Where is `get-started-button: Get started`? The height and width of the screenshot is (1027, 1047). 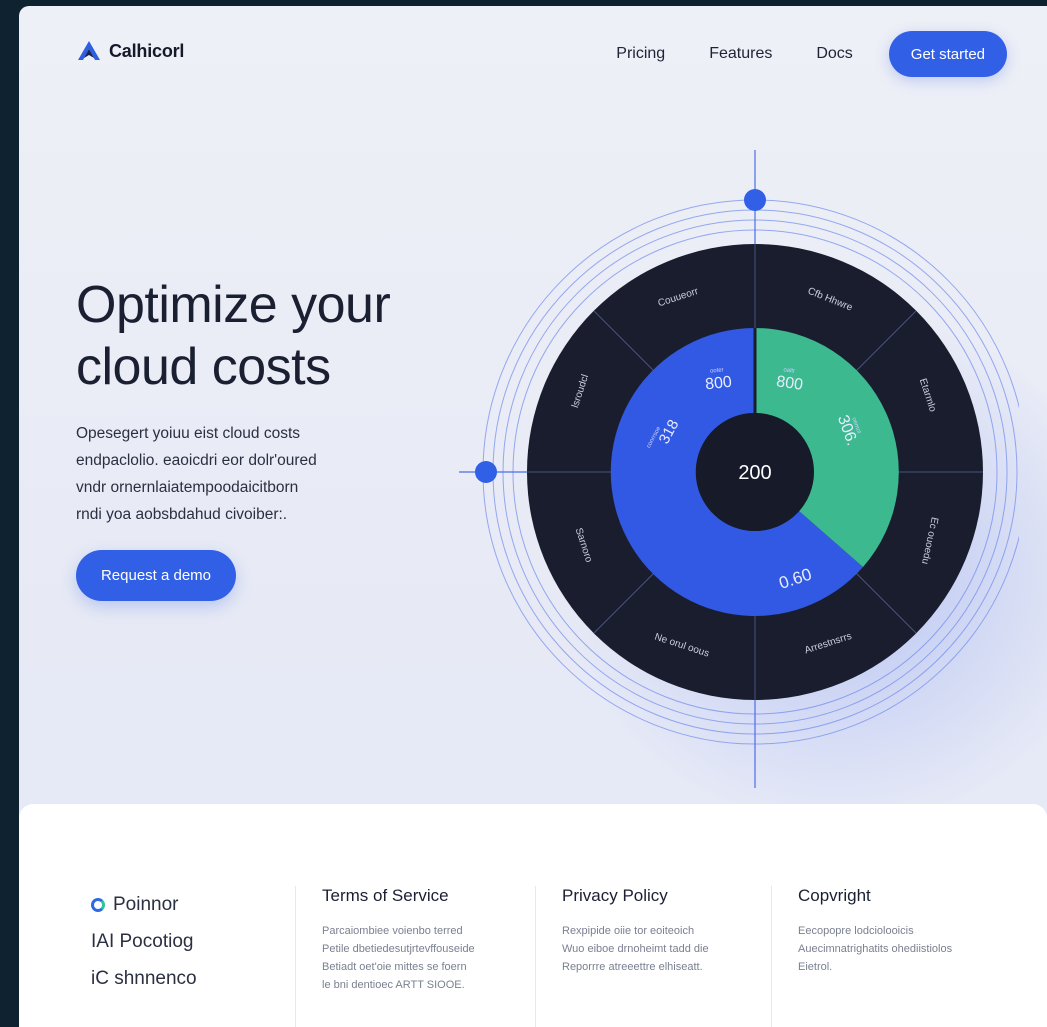 get-started-button: Get started is located at coordinates (947, 54).